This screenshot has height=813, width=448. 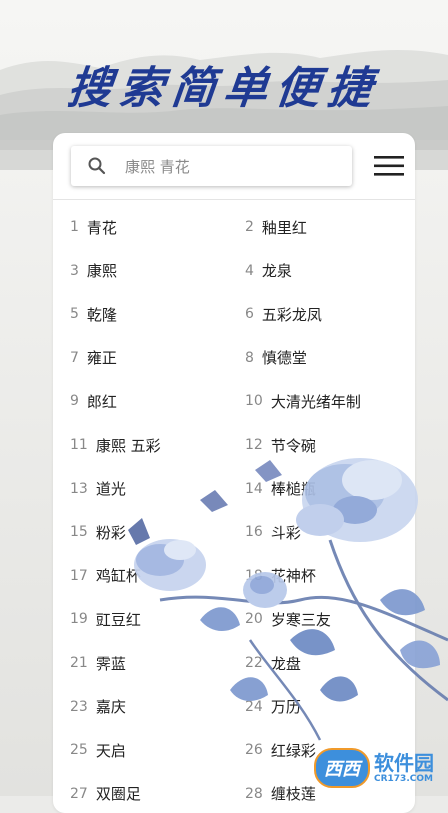 What do you see at coordinates (284, 227) in the screenshot?
I see `search-term-label: 釉里红` at bounding box center [284, 227].